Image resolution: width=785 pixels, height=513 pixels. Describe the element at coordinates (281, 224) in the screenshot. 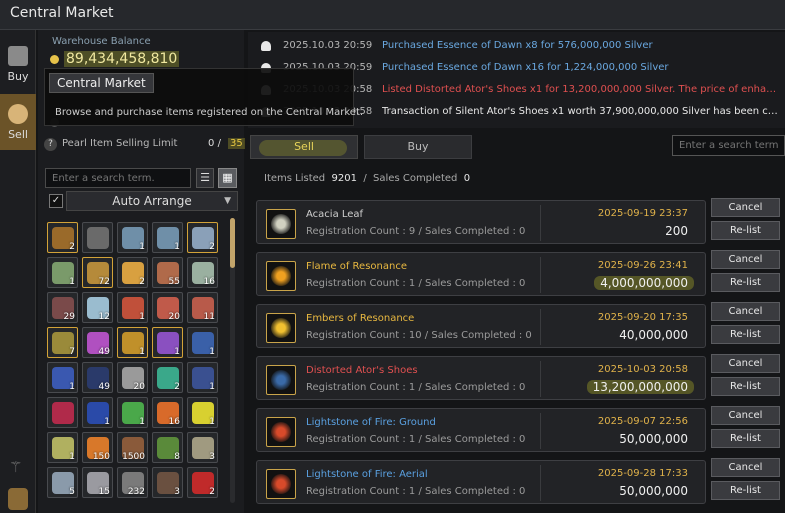

I see `leaf-icon` at that location.